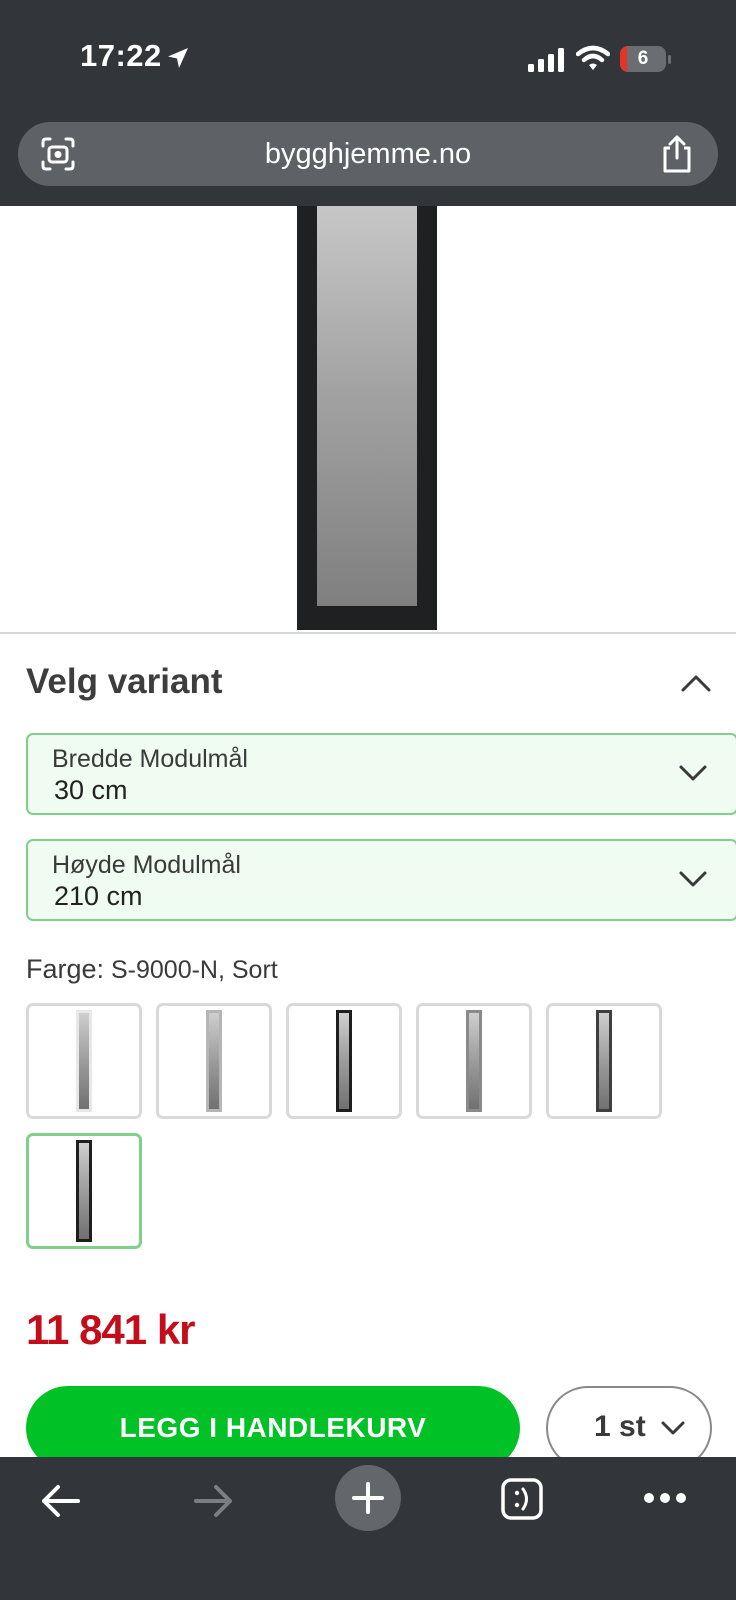  I want to click on browser-address-area: bygghjemme.no, so click(368, 163).